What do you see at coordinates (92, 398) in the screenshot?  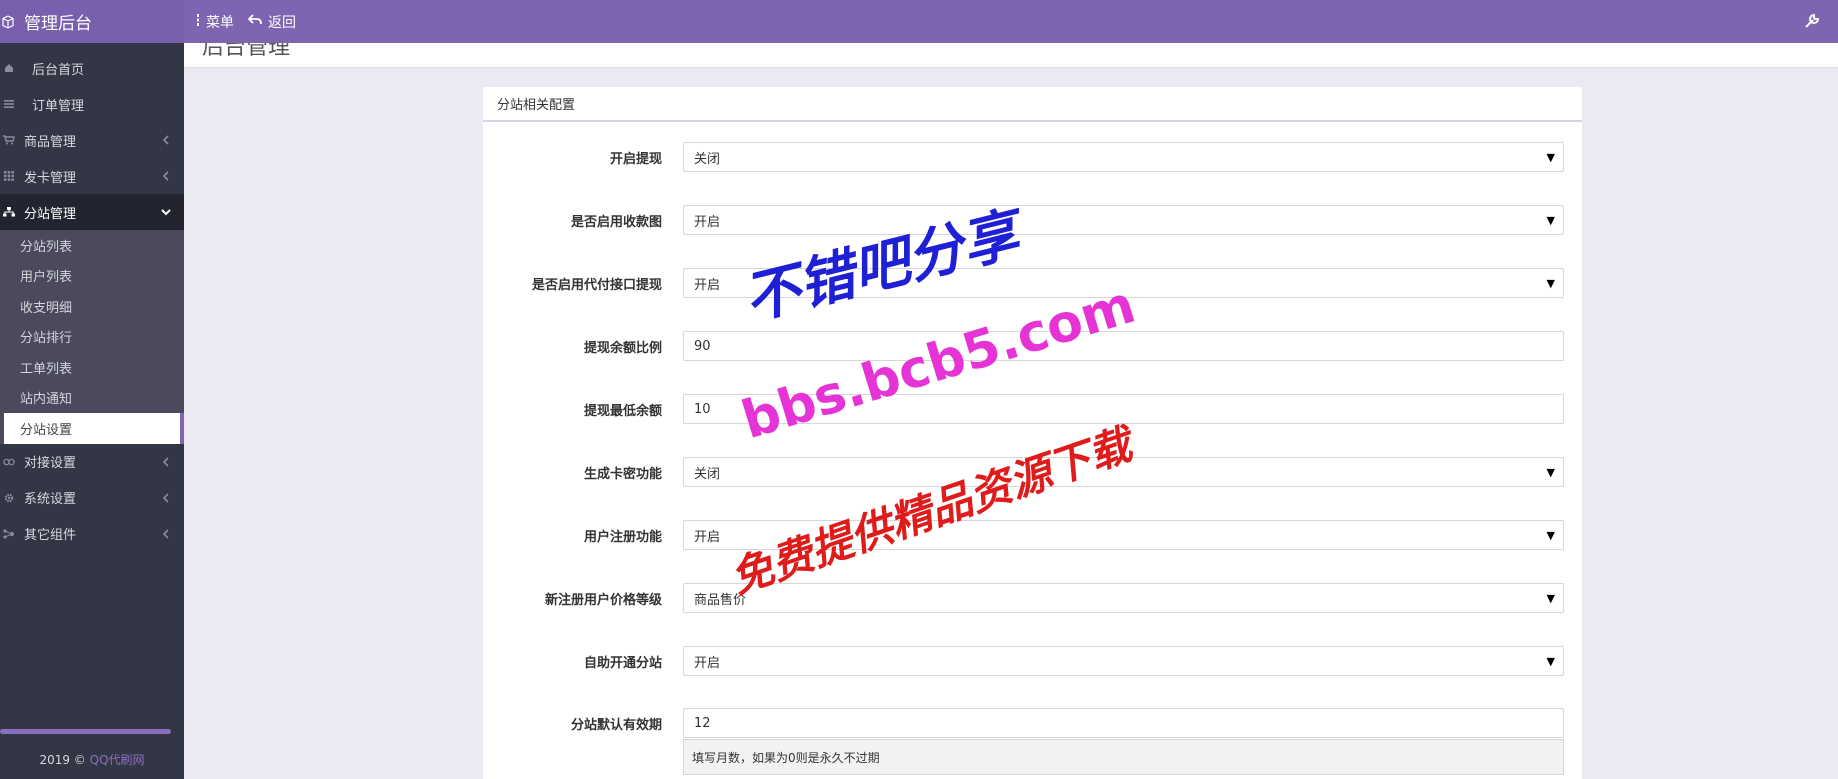 I see `submenu-item-site-notices: 站内通知` at bounding box center [92, 398].